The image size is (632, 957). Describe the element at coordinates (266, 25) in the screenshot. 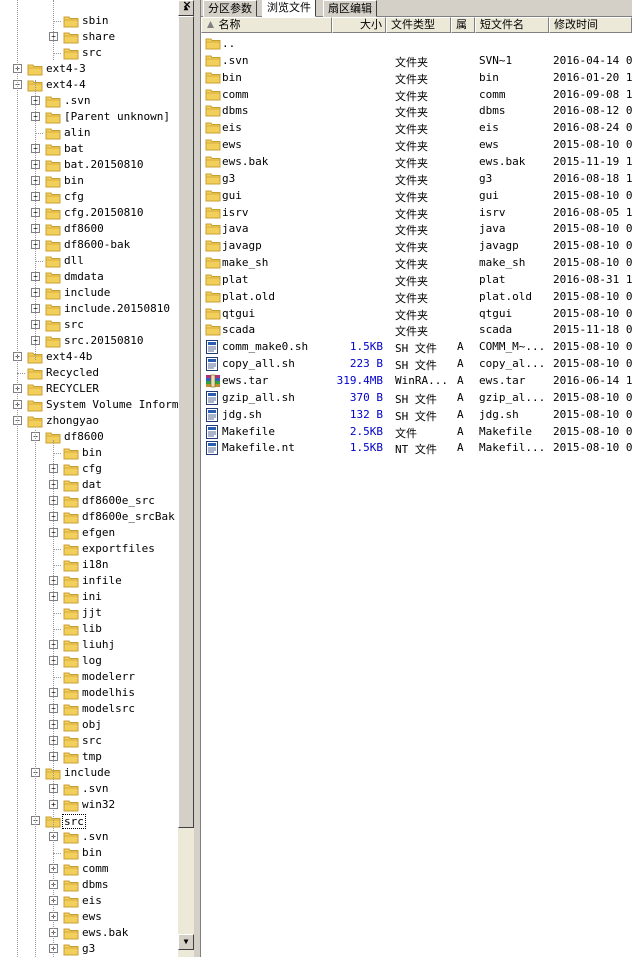

I see `col-name: 名称` at that location.